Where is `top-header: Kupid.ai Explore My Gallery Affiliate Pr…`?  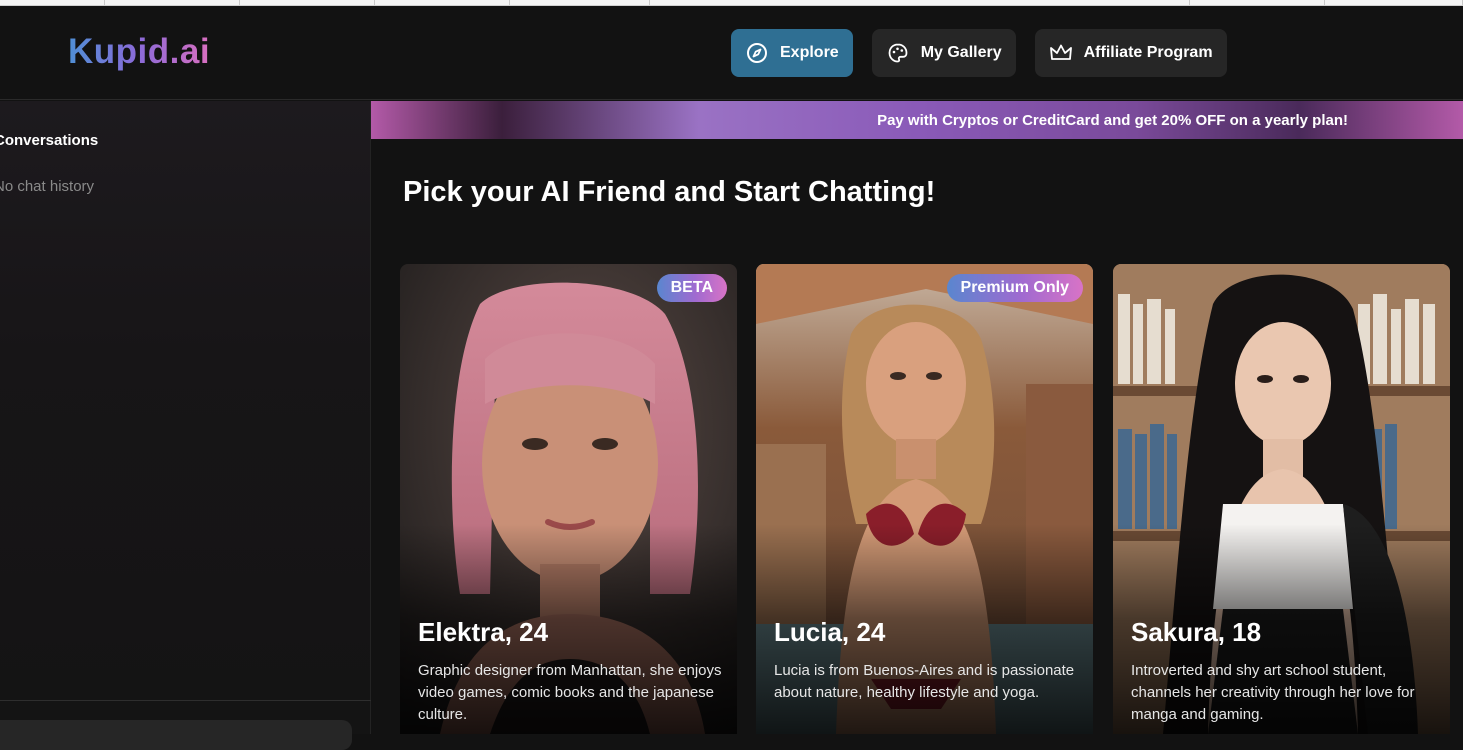
top-header: Kupid.ai Explore My Gallery Affiliate Pr… is located at coordinates (731, 53).